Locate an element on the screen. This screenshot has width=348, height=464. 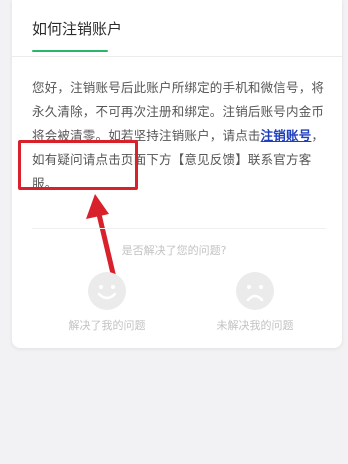
sad-face-icon is located at coordinates (255, 291).